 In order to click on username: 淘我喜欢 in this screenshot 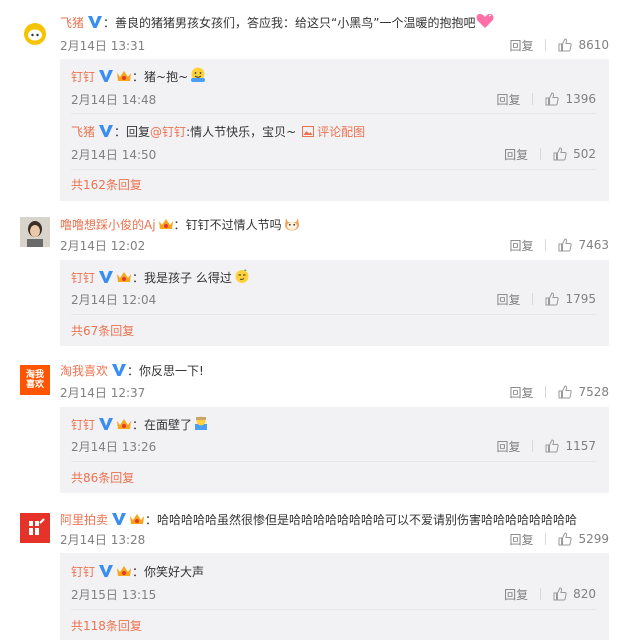, I will do `click(84, 370)`.